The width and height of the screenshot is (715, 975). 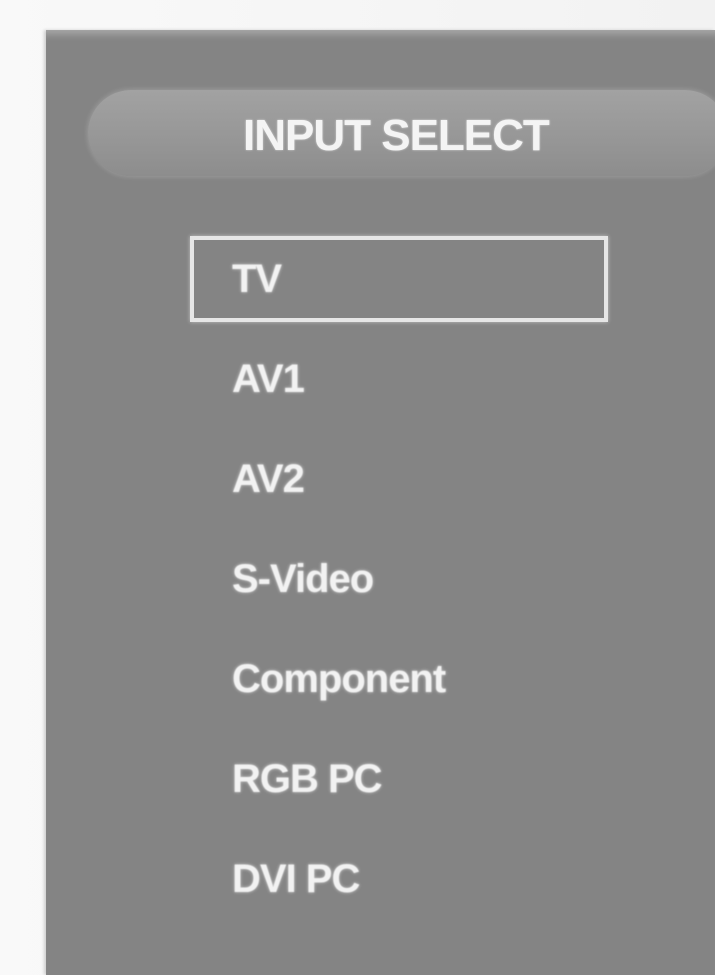 What do you see at coordinates (396, 135) in the screenshot?
I see `osd-title: INPUT SELECT` at bounding box center [396, 135].